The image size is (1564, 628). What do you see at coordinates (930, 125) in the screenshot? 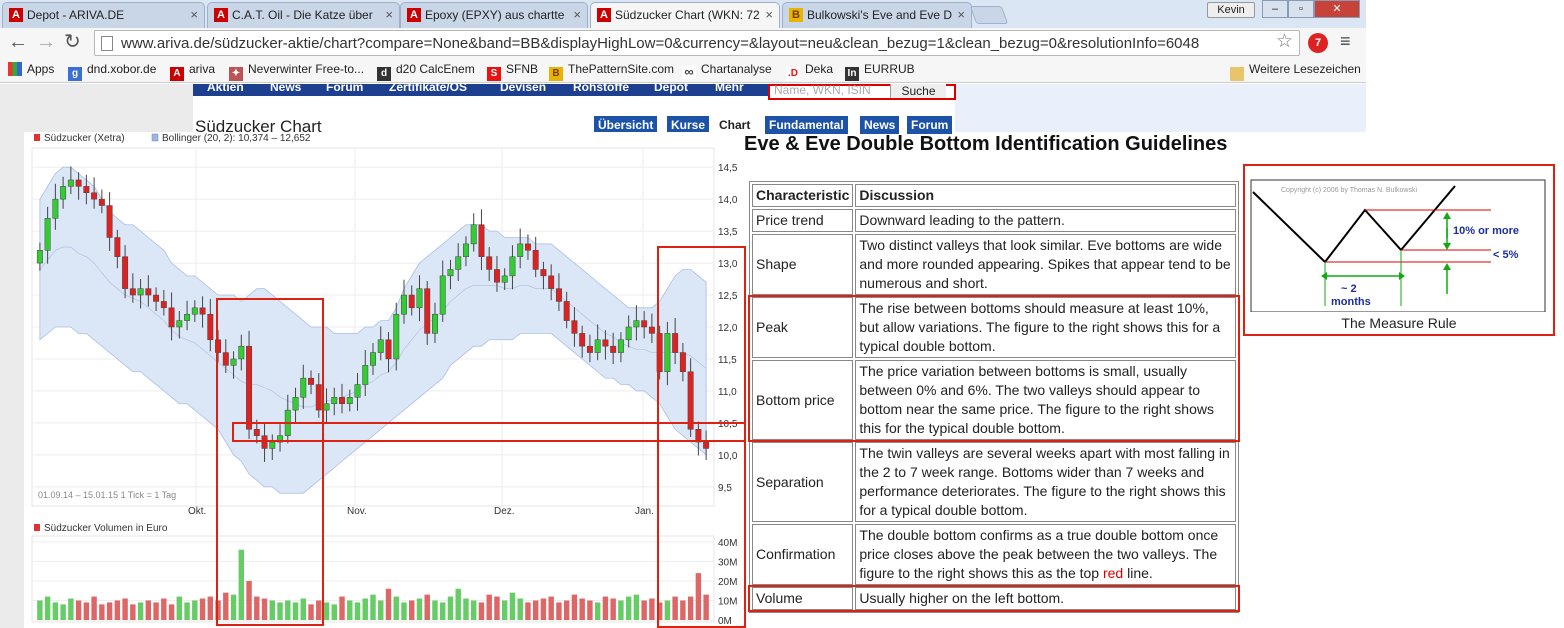
I see `tab-forum: Forum` at bounding box center [930, 125].